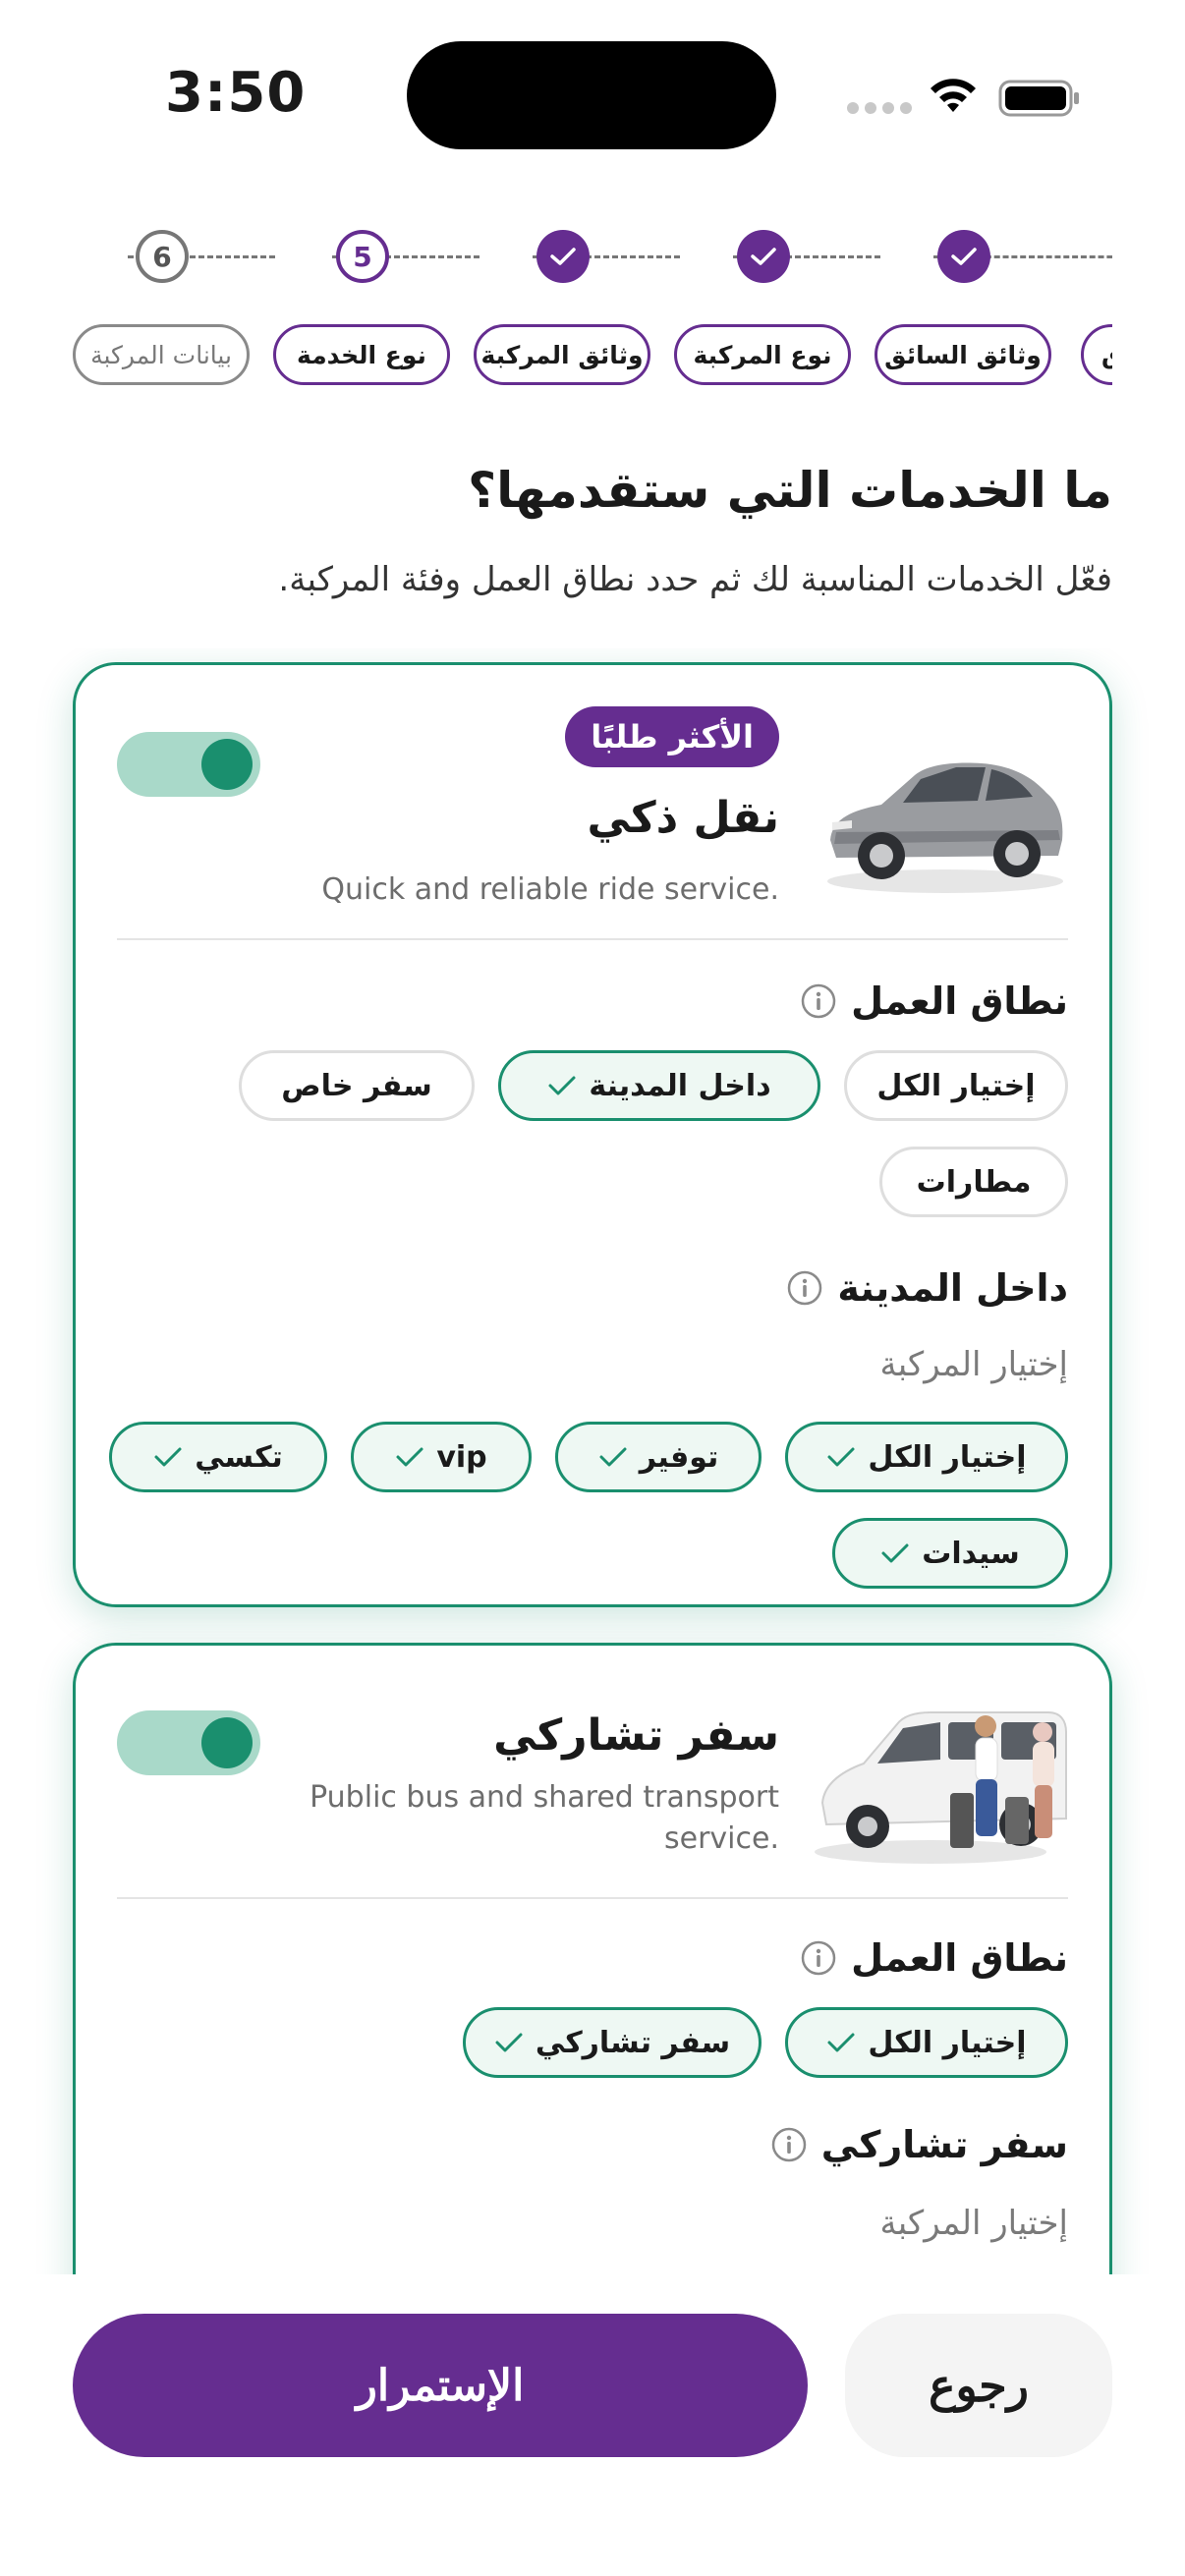 The height and width of the screenshot is (2576, 1185). I want to click on vehicle-chip-women: سيدات, so click(950, 1553).